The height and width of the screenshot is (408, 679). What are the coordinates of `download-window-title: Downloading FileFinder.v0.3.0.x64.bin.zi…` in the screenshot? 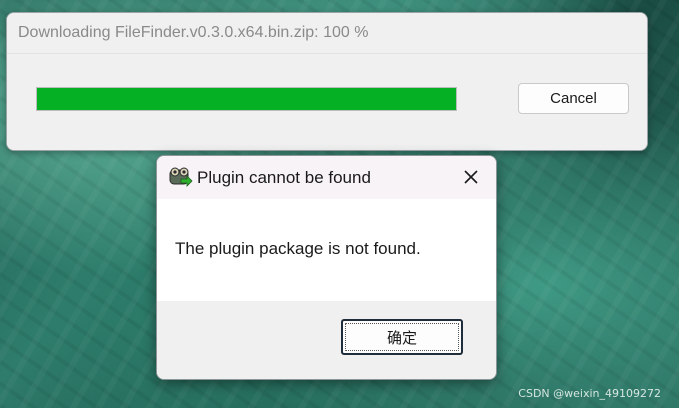 It's located at (327, 33).